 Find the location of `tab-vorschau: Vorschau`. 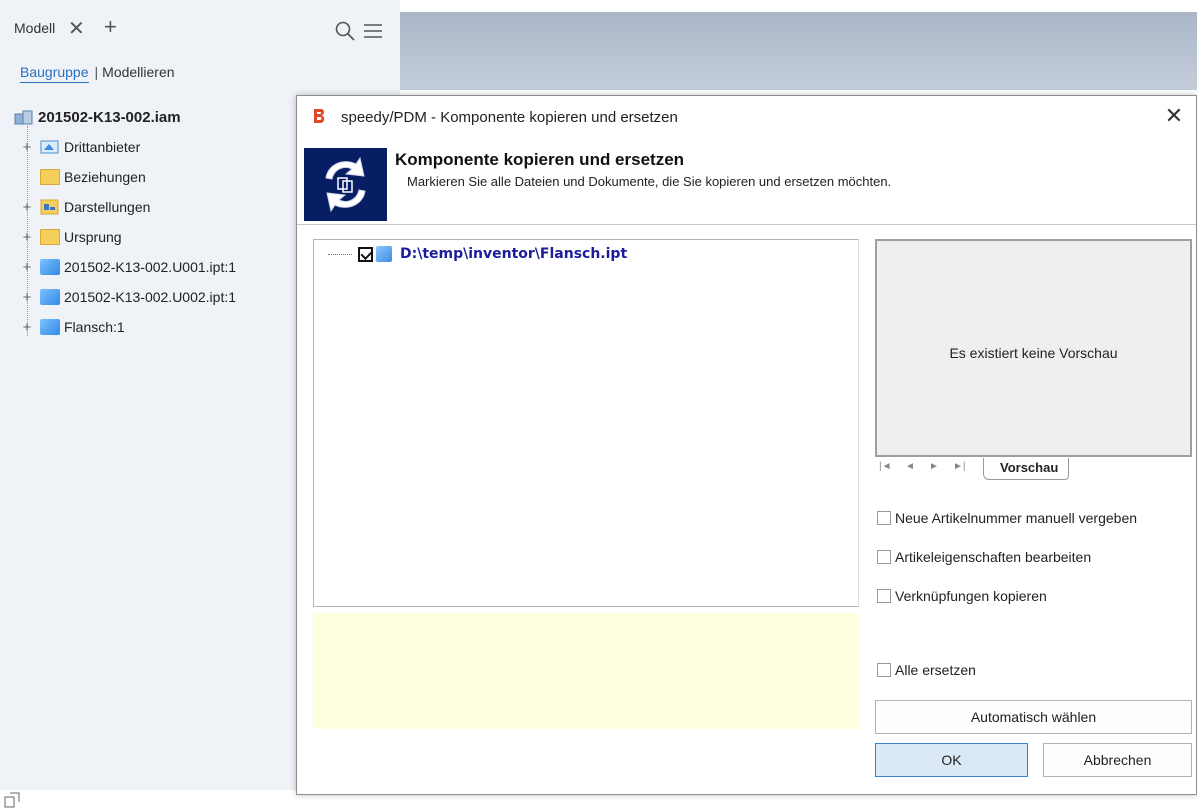

tab-vorschau: Vorschau is located at coordinates (1026, 469).